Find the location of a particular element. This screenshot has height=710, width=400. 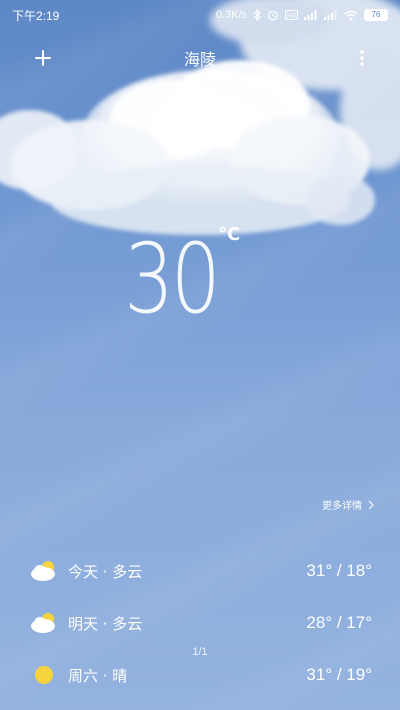

temperature-unit: °C is located at coordinates (229, 234).